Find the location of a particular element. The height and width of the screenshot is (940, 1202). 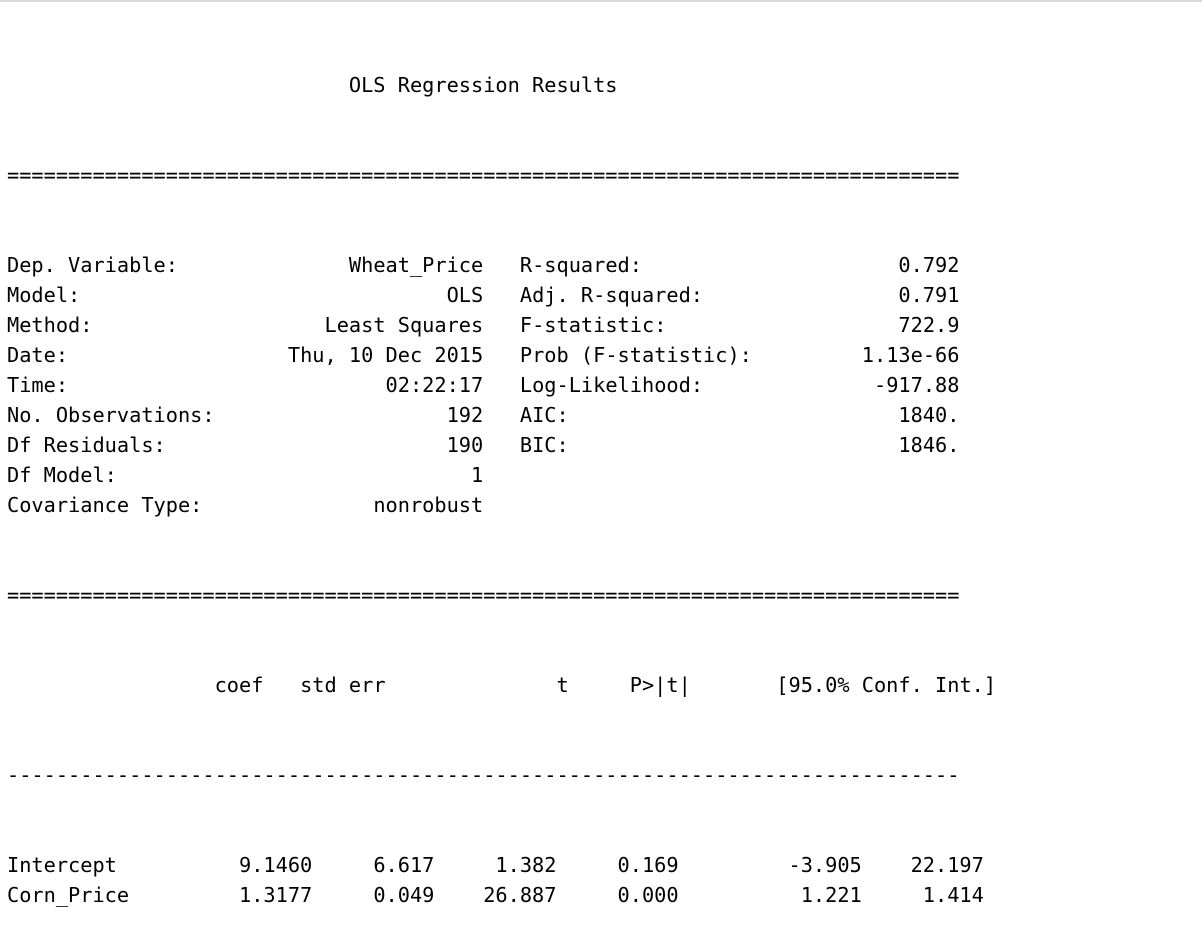

coef-column-header: P>|t| is located at coordinates (629, 685).